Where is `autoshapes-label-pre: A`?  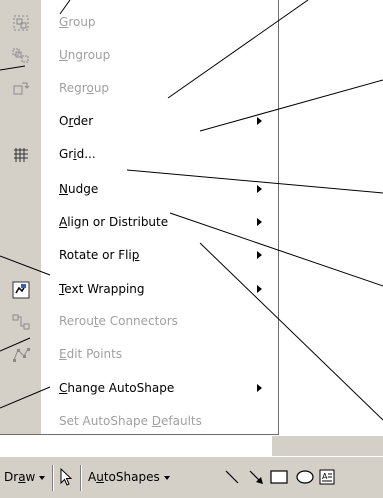
autoshapes-label-pre: A is located at coordinates (92, 477).